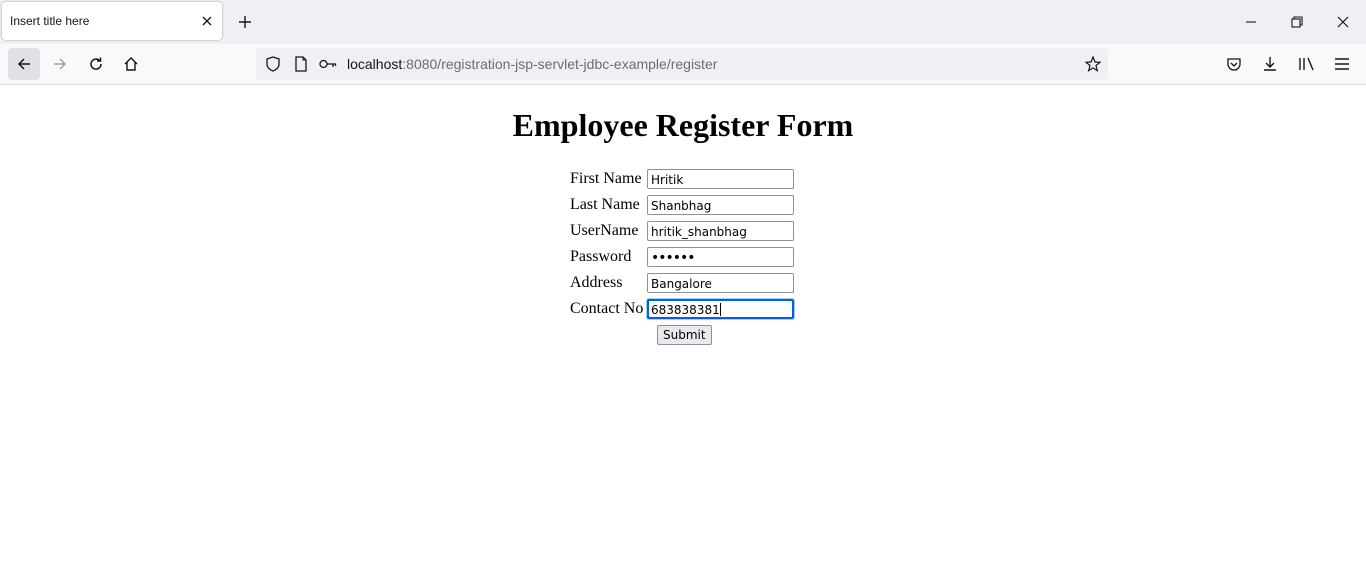  I want to click on contact-no-input: 683838381, so click(720, 309).